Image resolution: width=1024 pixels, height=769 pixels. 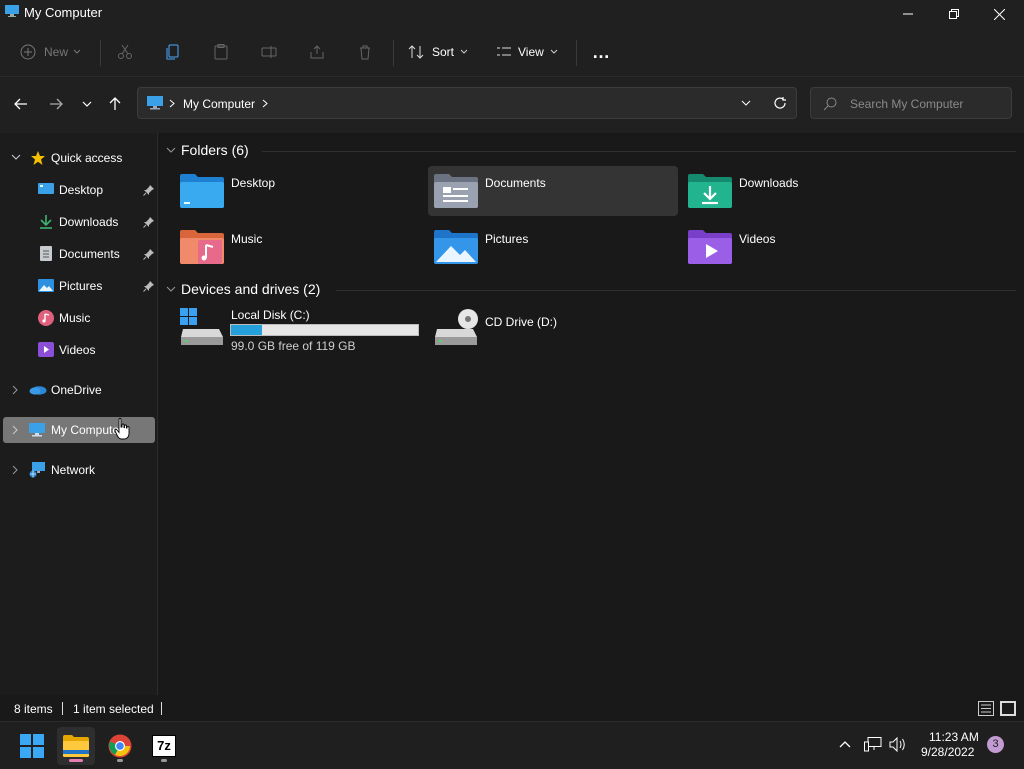 What do you see at coordinates (467, 103) in the screenshot?
I see `address-bar: My Computer` at bounding box center [467, 103].